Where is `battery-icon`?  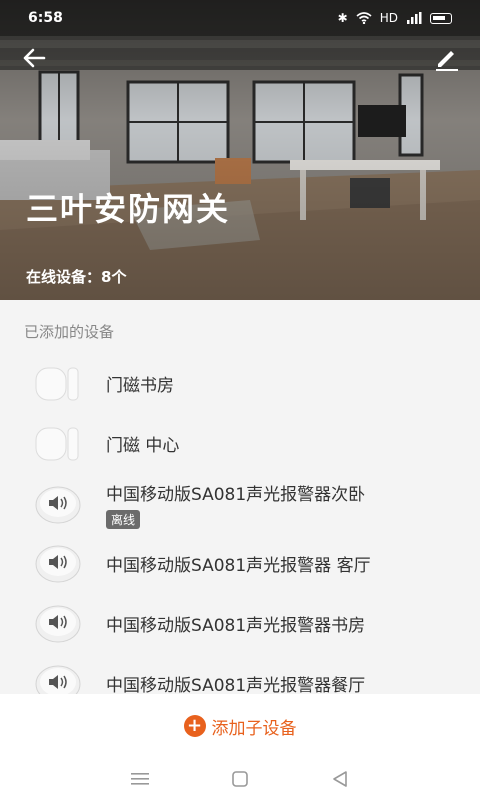 battery-icon is located at coordinates (441, 18).